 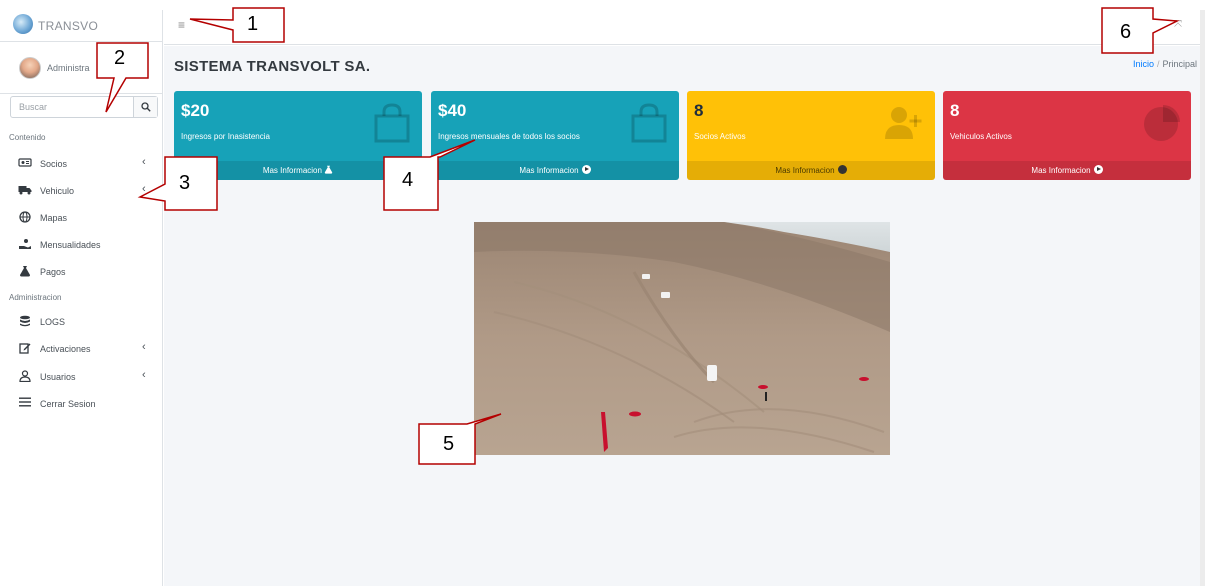 I want to click on sidebar-item-pagos: Pagos, so click(x=81, y=272).